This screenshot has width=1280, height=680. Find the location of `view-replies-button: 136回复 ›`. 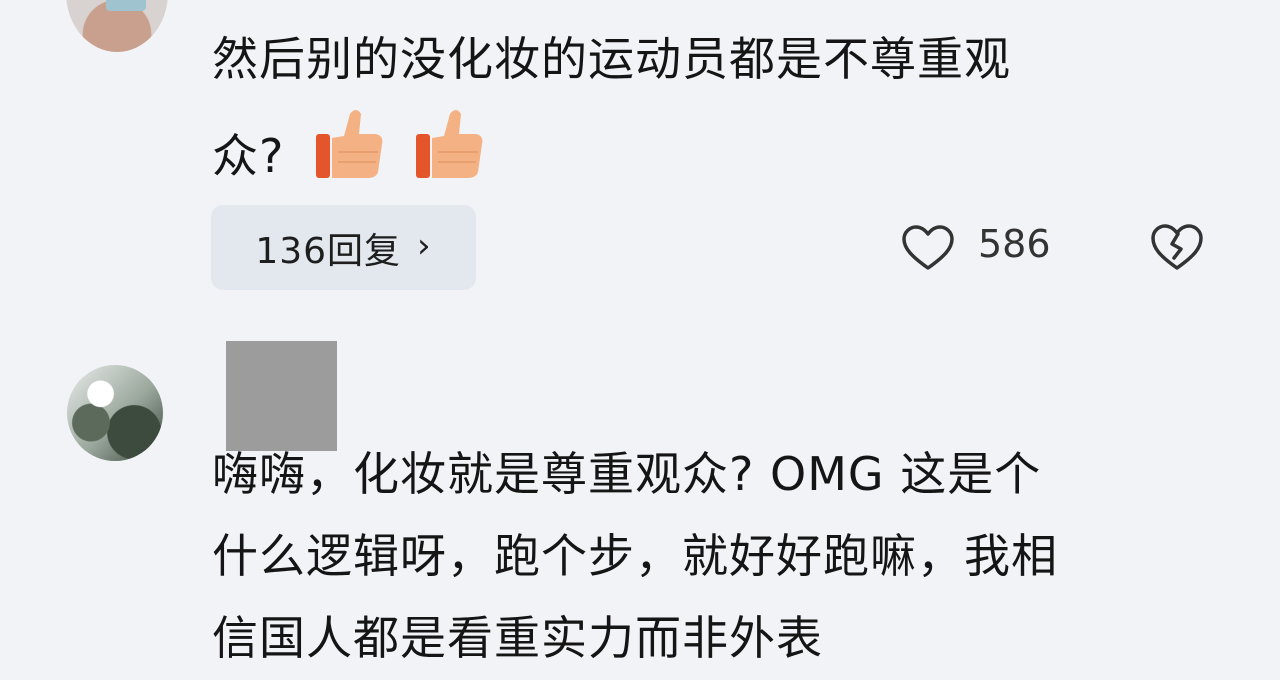

view-replies-button: 136回复 › is located at coordinates (343, 247).